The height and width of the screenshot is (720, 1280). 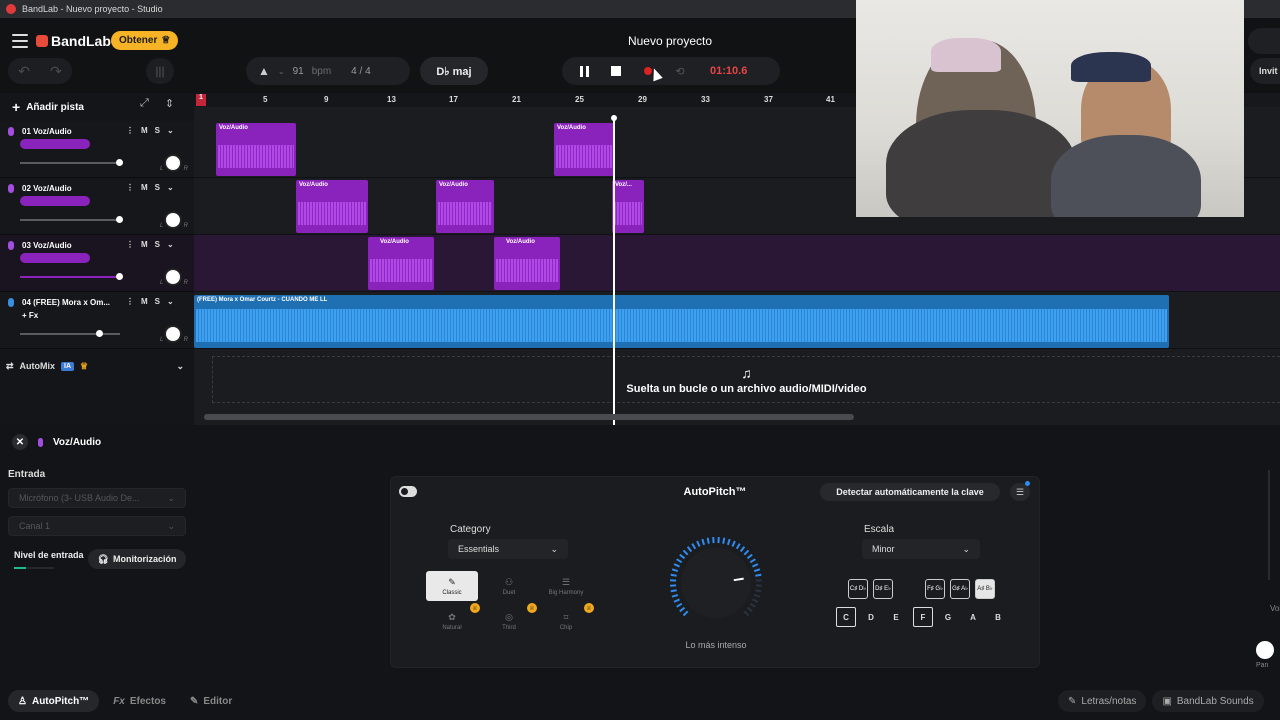 What do you see at coordinates (883, 589) in the screenshot?
I see `key-d-sharp: D♯ E♭` at bounding box center [883, 589].